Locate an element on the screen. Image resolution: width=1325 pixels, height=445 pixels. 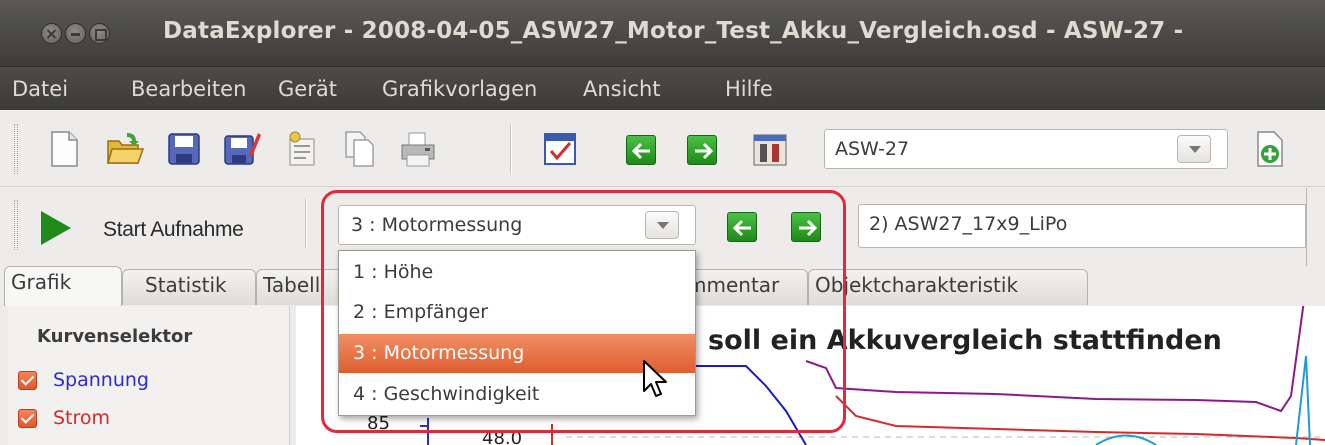
maximize-window-icon is located at coordinates (99, 33).